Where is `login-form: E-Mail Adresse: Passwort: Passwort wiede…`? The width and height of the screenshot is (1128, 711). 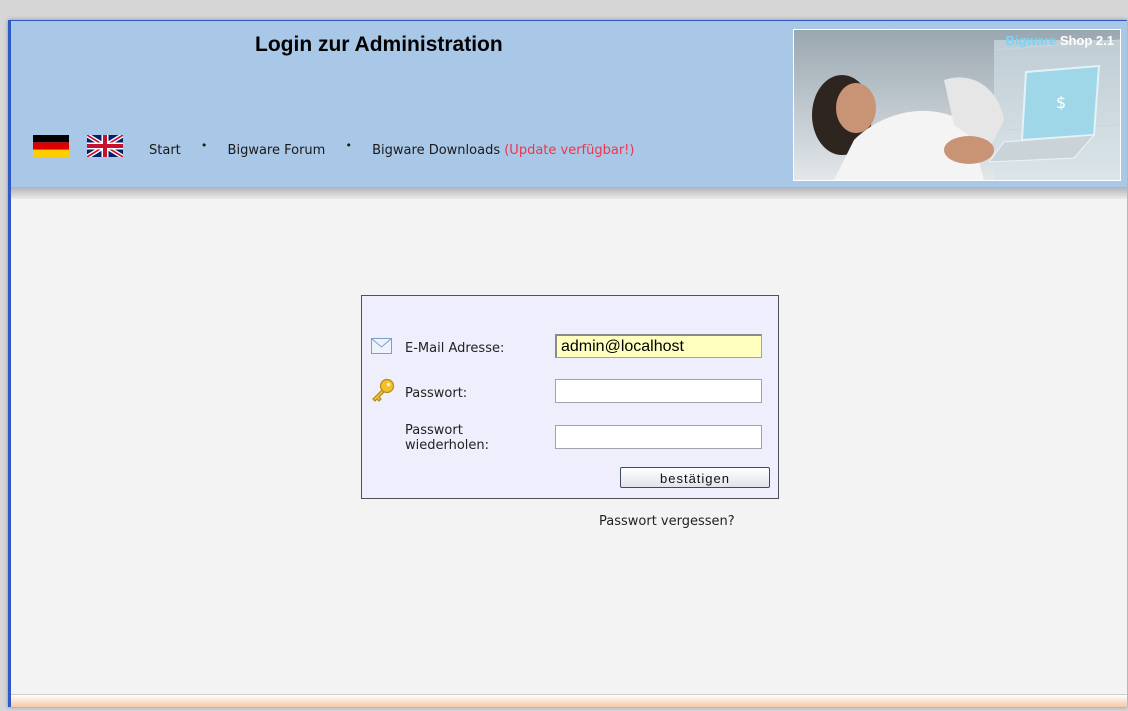
login-form: E-Mail Adresse: Passwort: Passwort wiede… is located at coordinates (570, 397).